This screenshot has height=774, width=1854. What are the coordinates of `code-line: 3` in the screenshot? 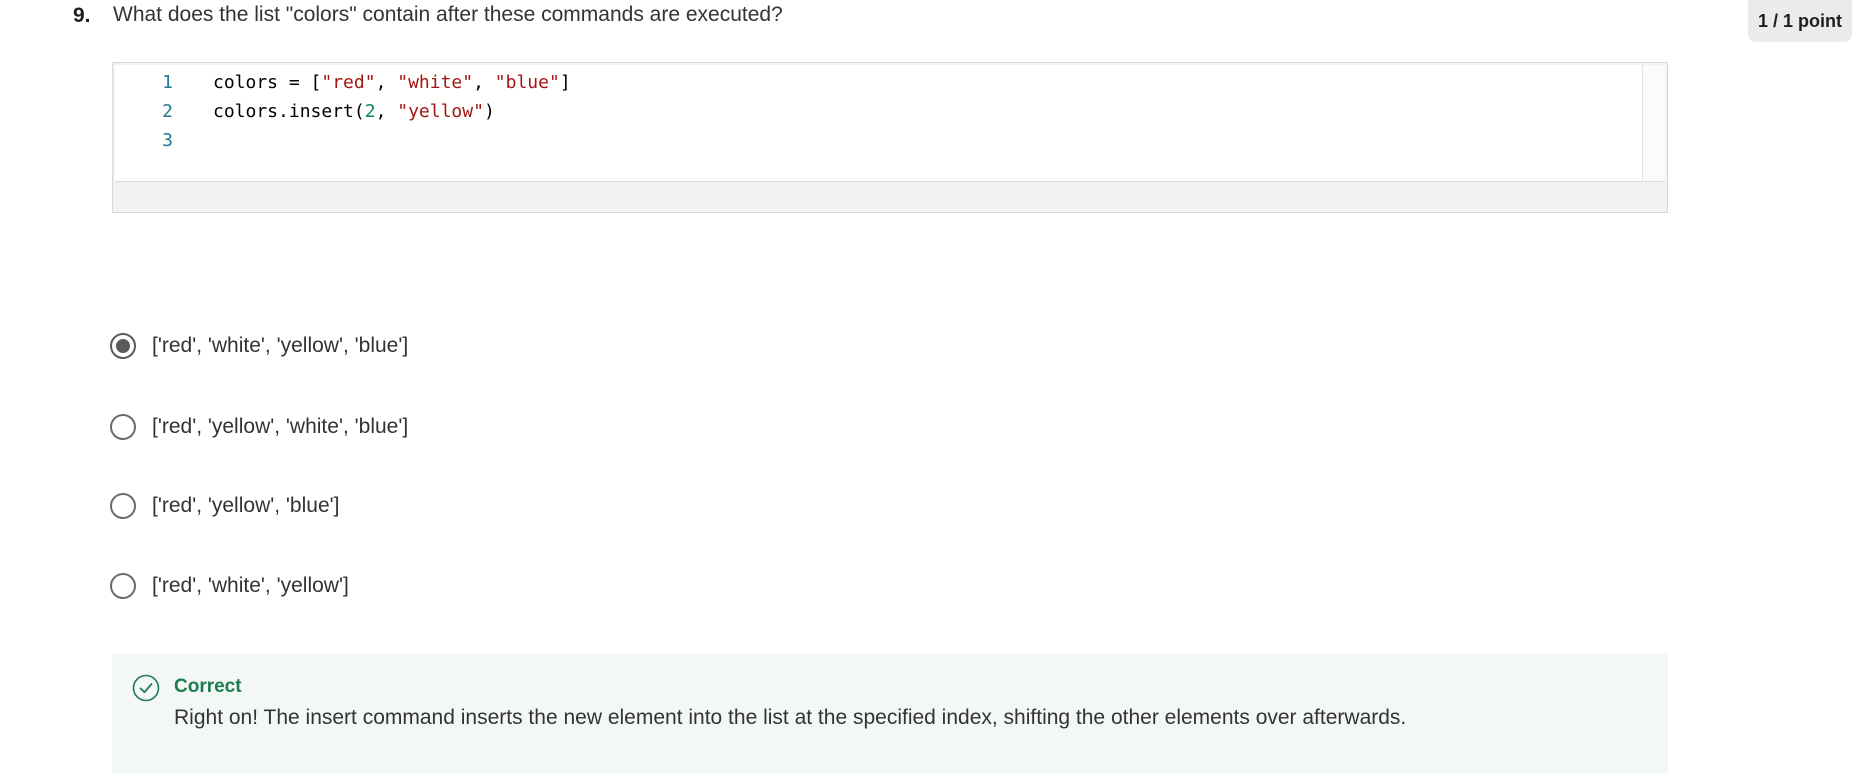 It's located at (164, 140).